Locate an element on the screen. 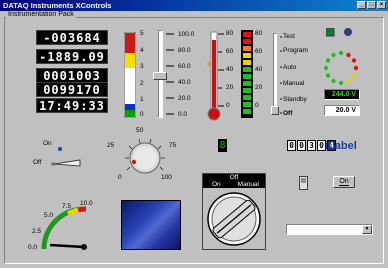 The width and height of the screenshot is (388, 268). status-lamps is located at coordinates (339, 32).